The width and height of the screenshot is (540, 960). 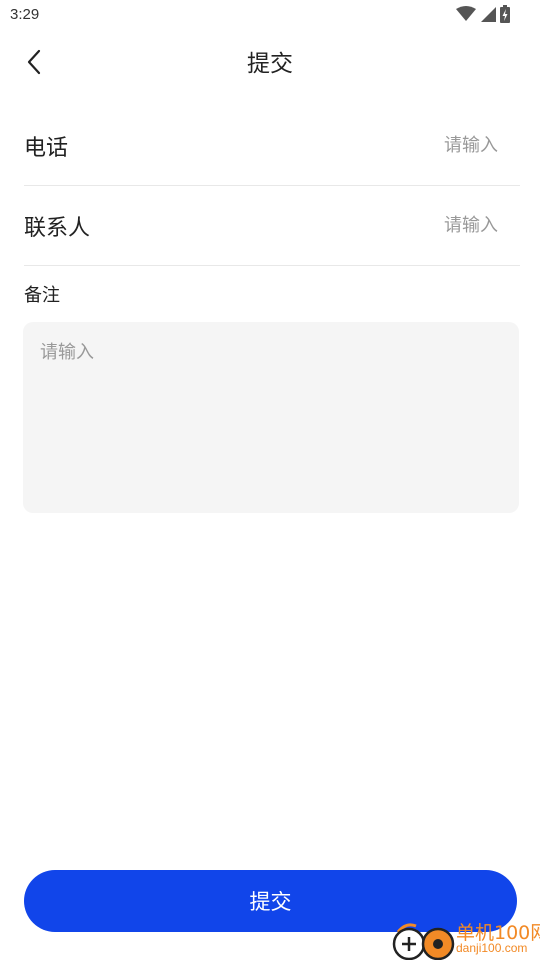 I want to click on watermark: 单机100网 danji100.com, so click(x=465, y=937).